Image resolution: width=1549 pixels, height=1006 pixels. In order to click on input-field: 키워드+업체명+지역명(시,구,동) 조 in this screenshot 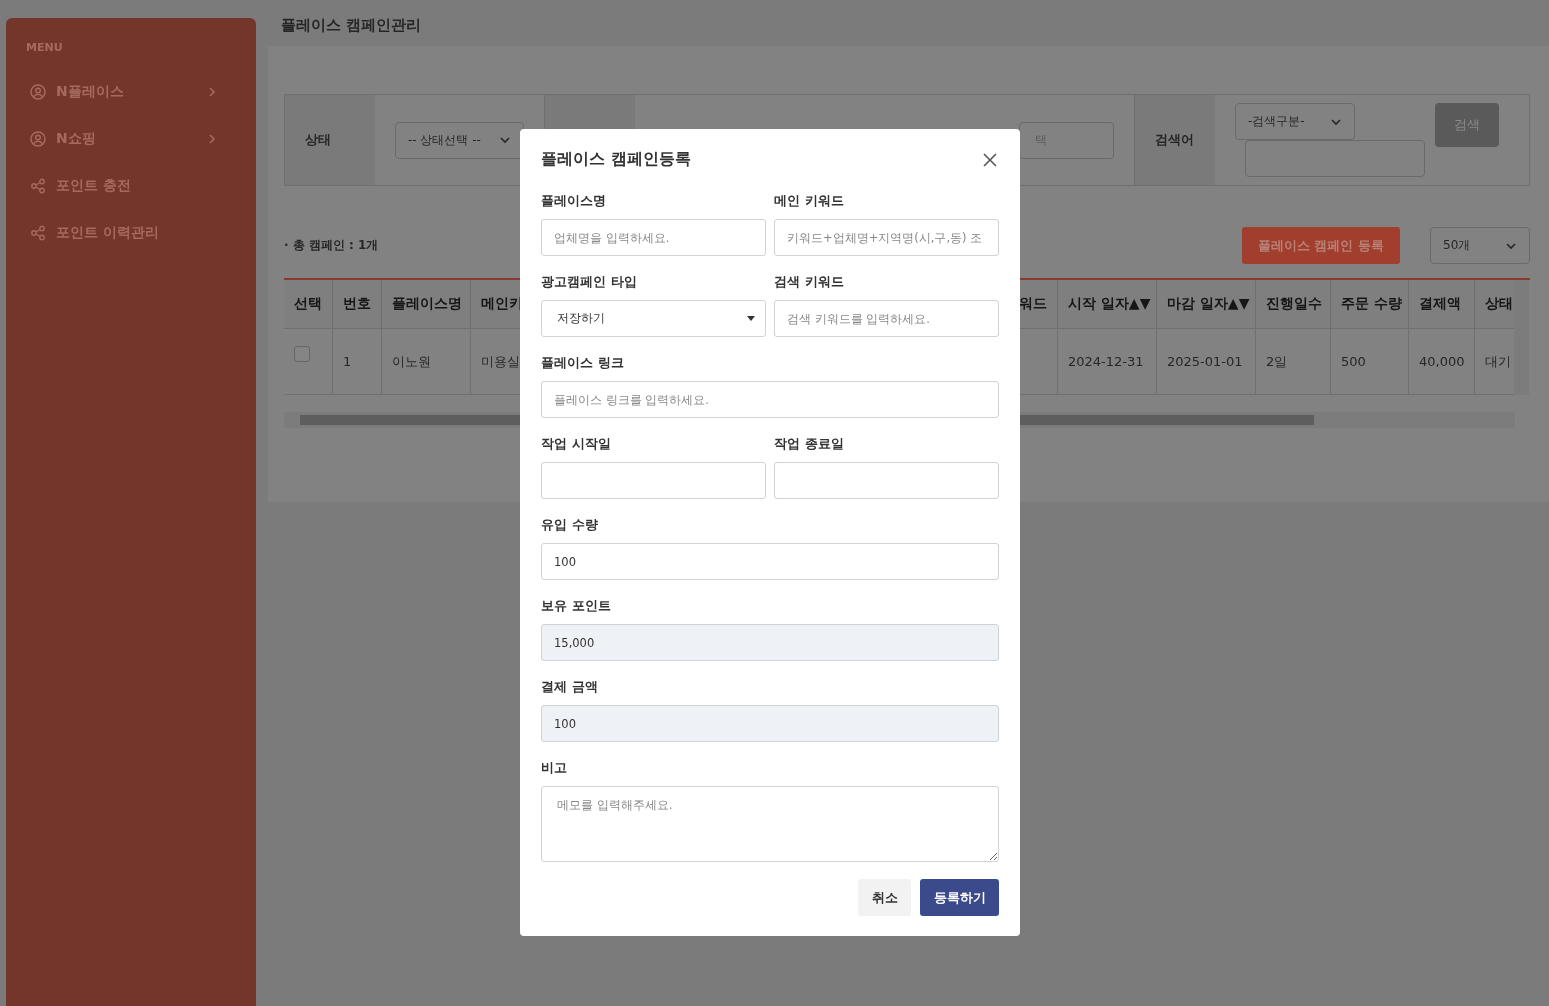, I will do `click(886, 237)`.